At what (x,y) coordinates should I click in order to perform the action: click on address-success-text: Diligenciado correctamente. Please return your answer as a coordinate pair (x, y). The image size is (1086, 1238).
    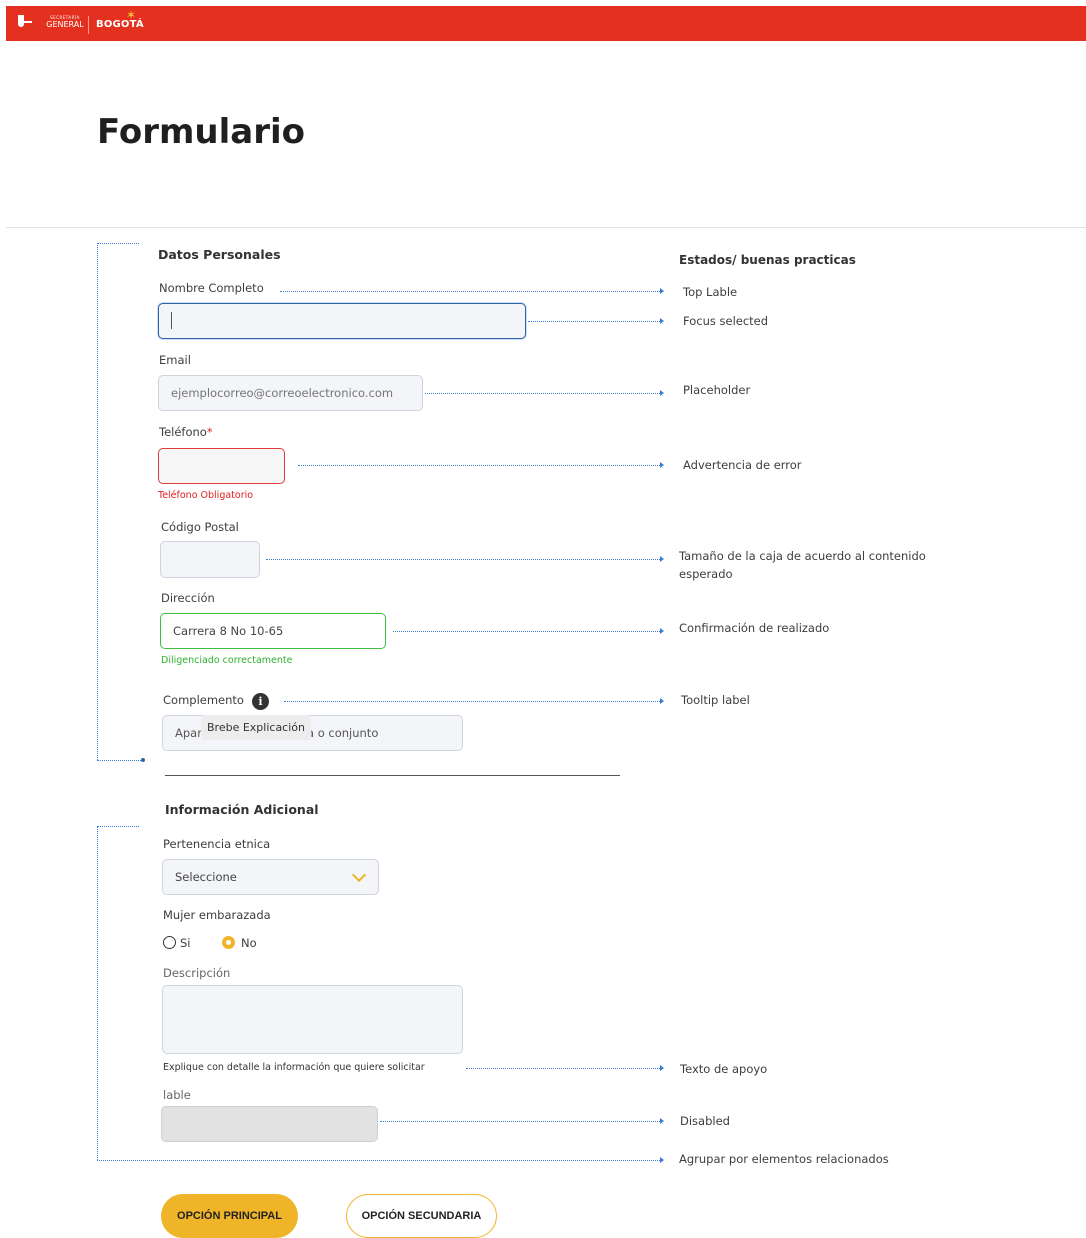
    Looking at the image, I should click on (227, 660).